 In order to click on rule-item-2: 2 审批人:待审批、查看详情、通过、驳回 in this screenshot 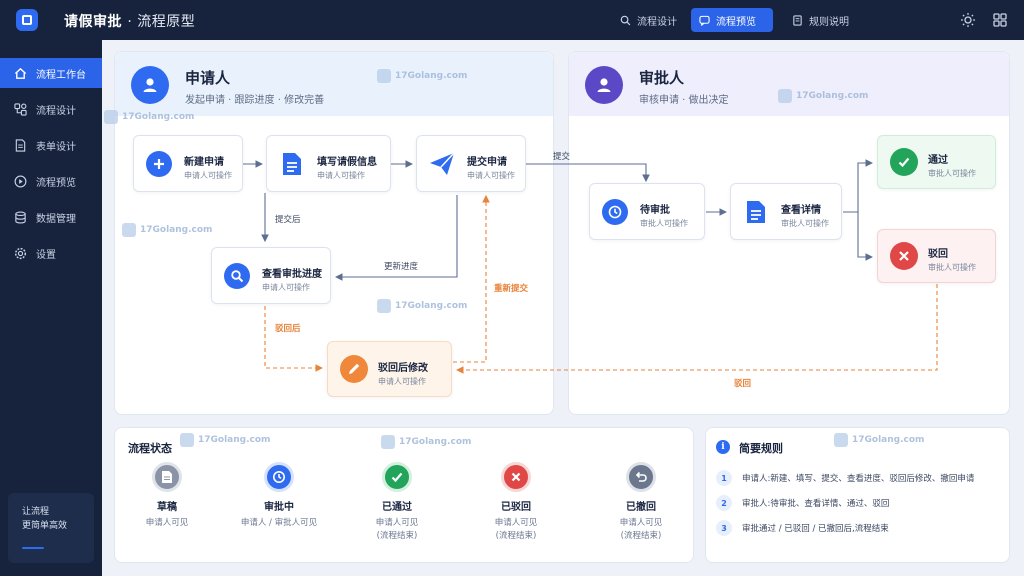, I will do `click(802, 503)`.